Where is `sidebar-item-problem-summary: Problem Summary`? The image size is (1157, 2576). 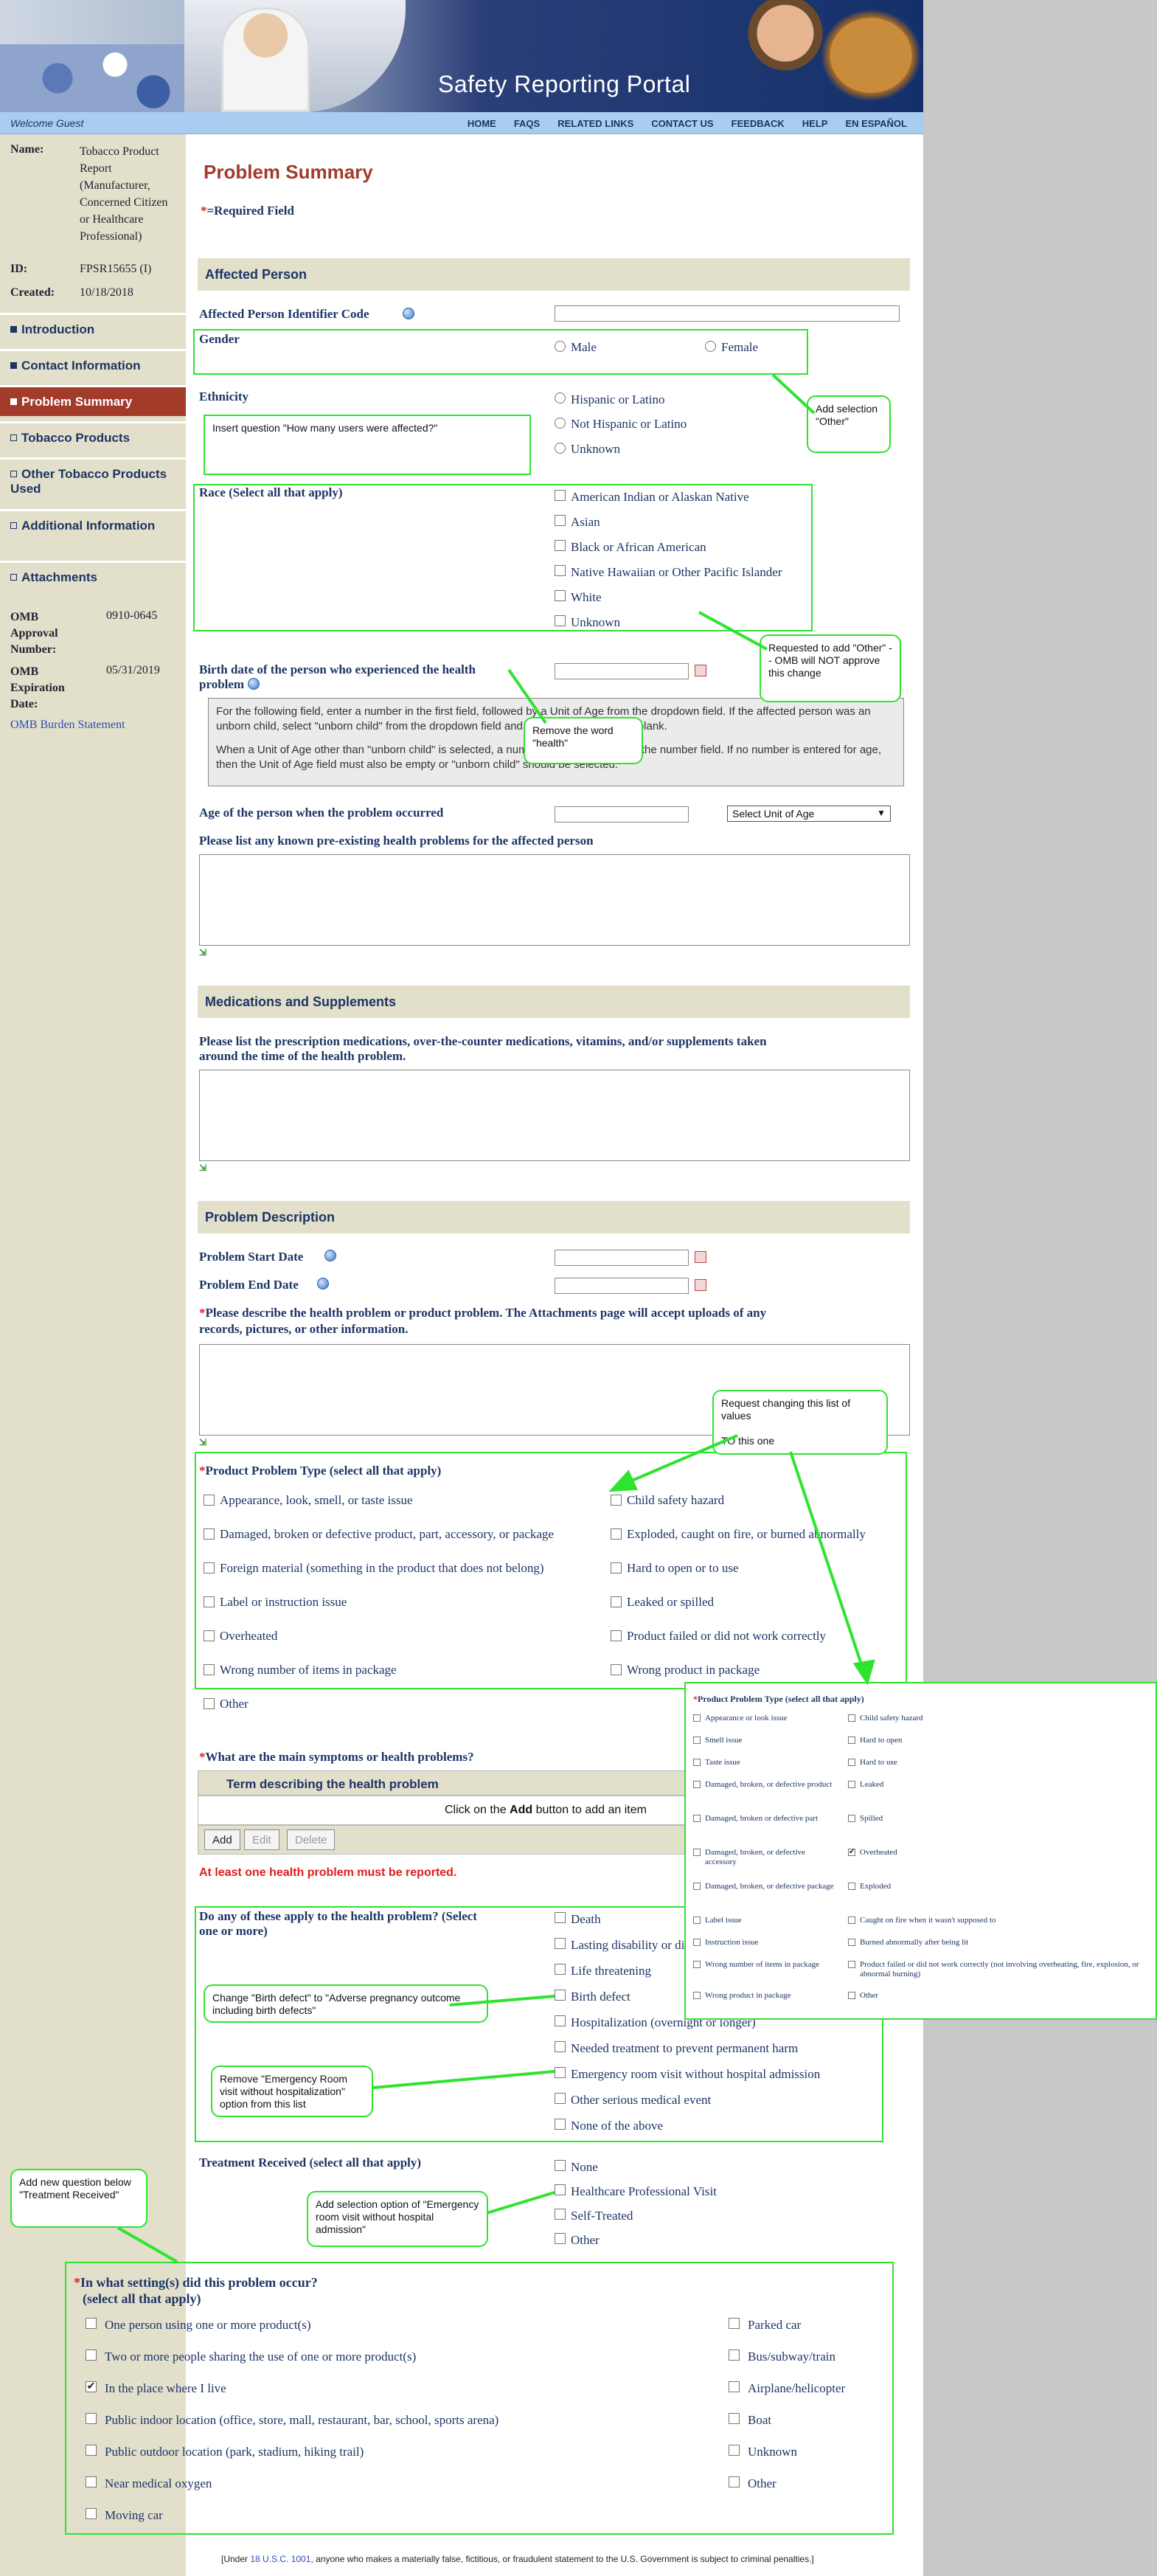 sidebar-item-problem-summary: Problem Summary is located at coordinates (93, 401).